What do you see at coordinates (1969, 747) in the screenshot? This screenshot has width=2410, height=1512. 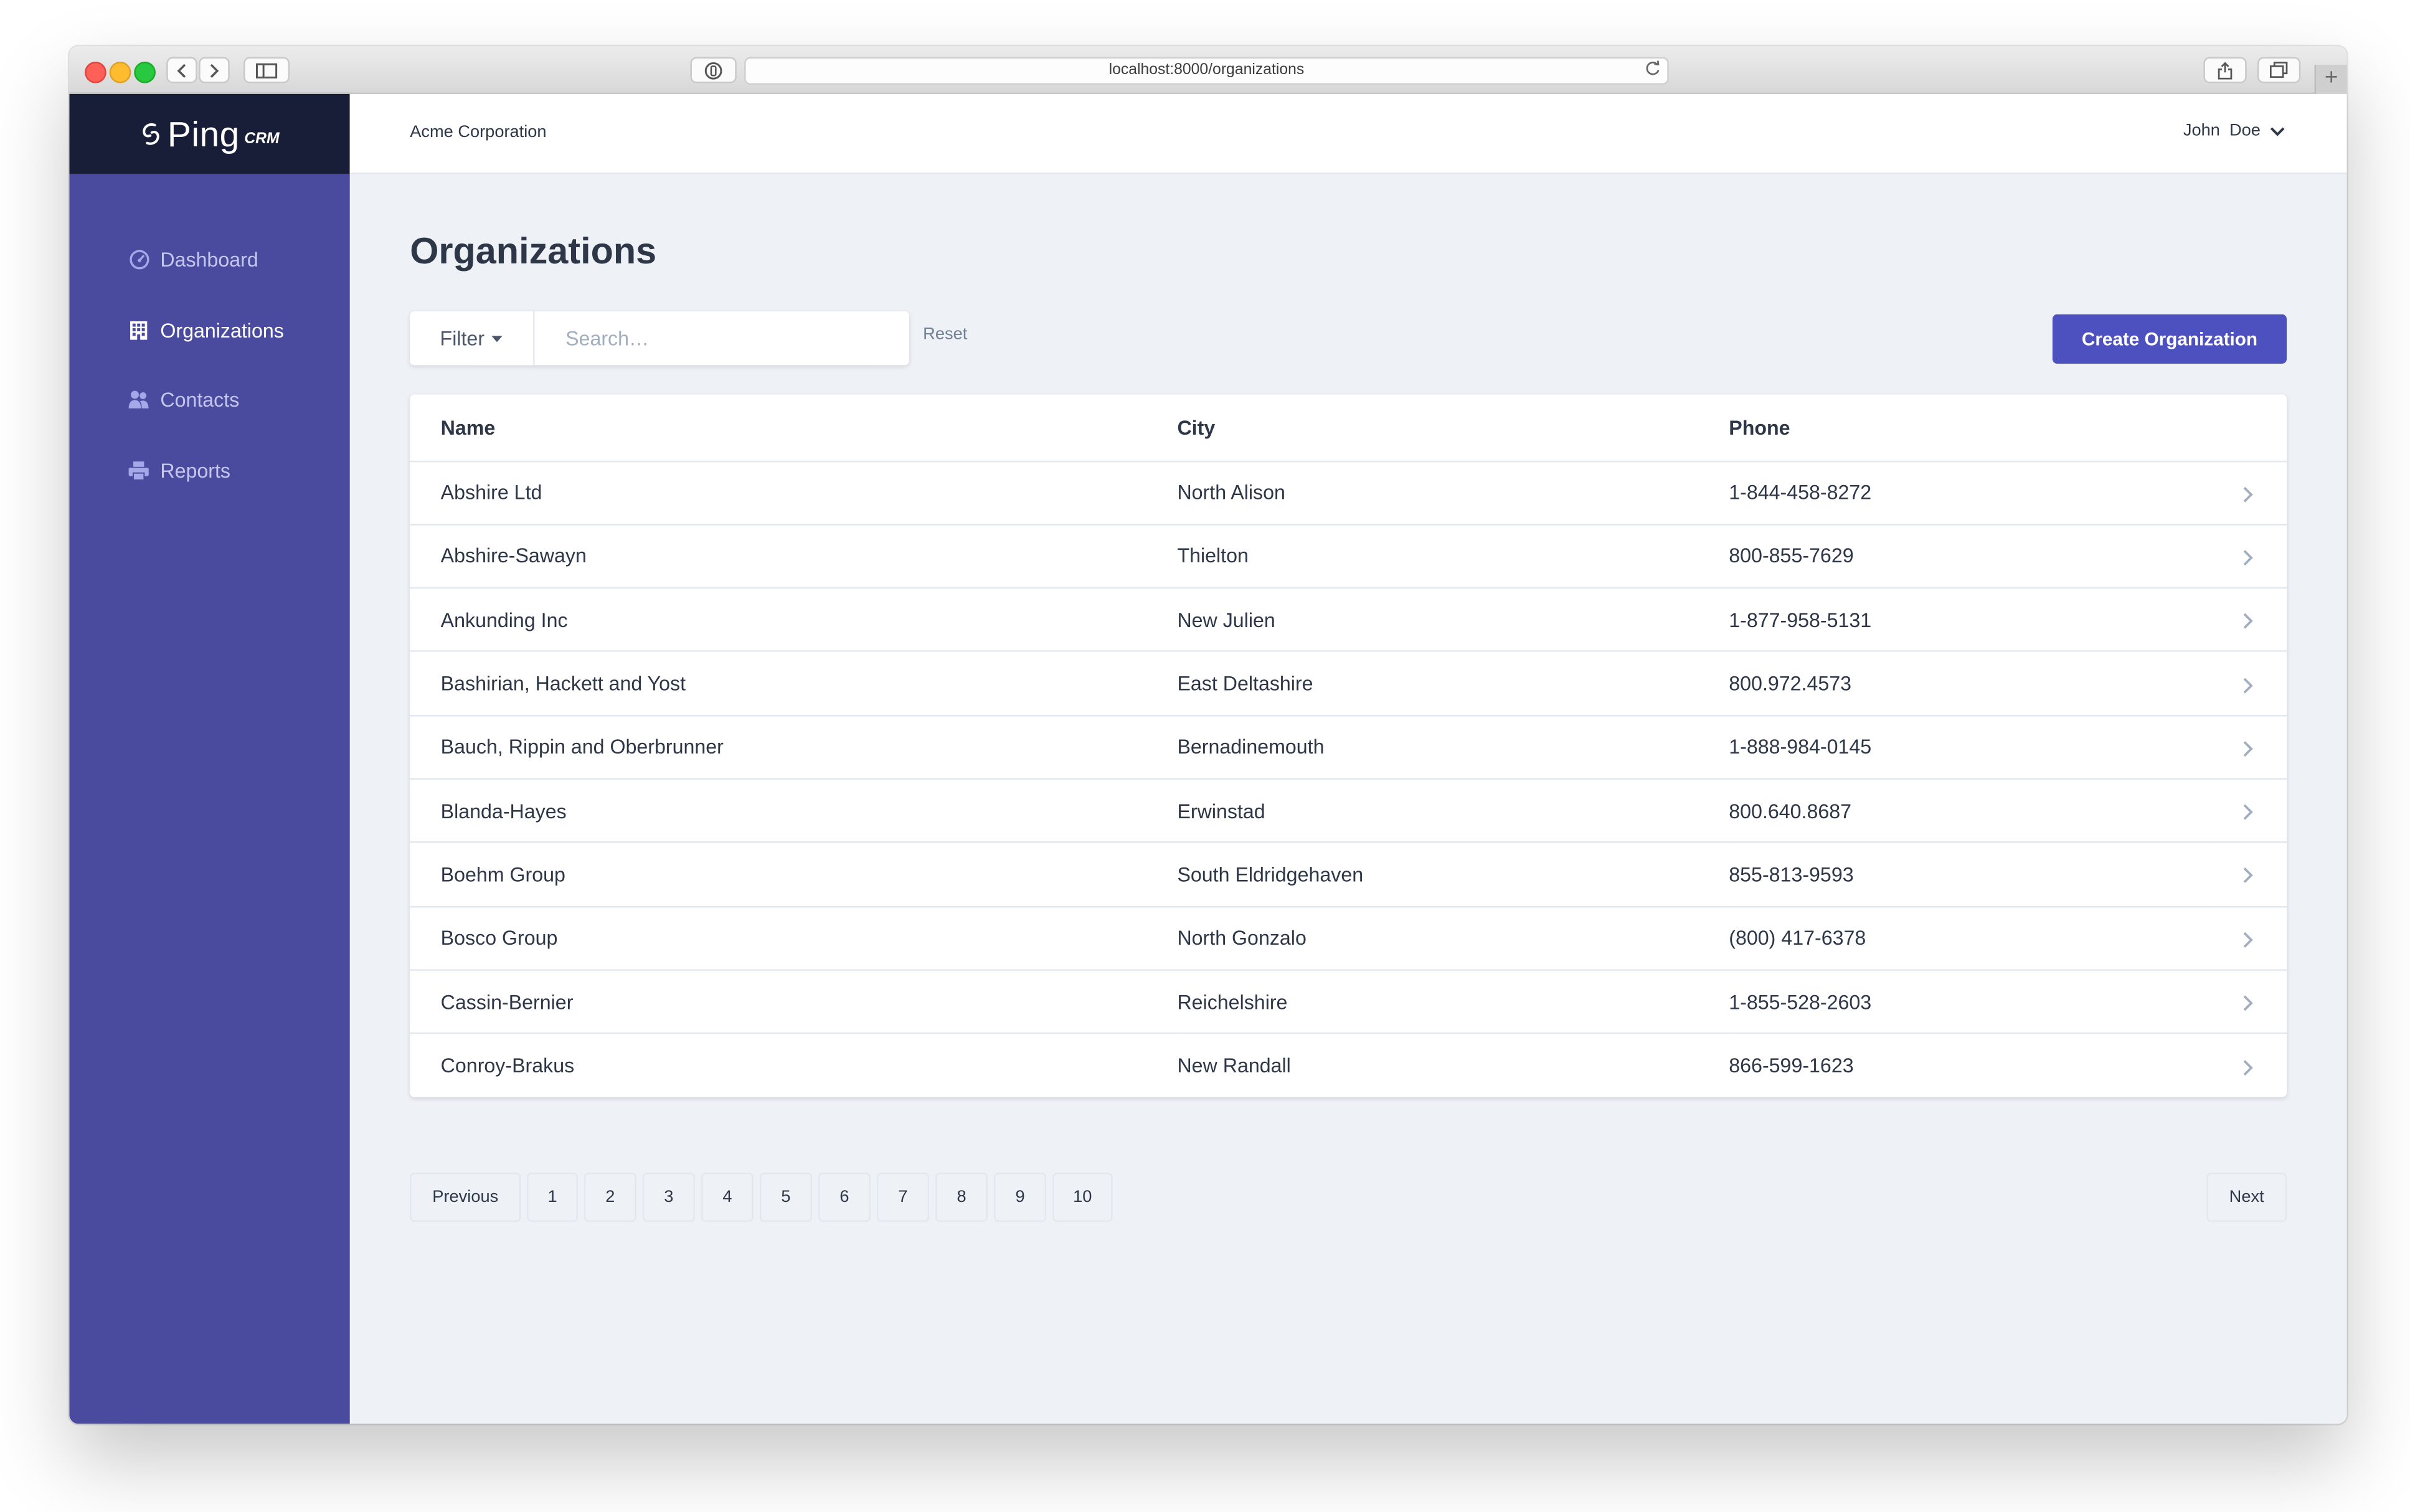 I see `cell-phone: 1-888-984-0145` at bounding box center [1969, 747].